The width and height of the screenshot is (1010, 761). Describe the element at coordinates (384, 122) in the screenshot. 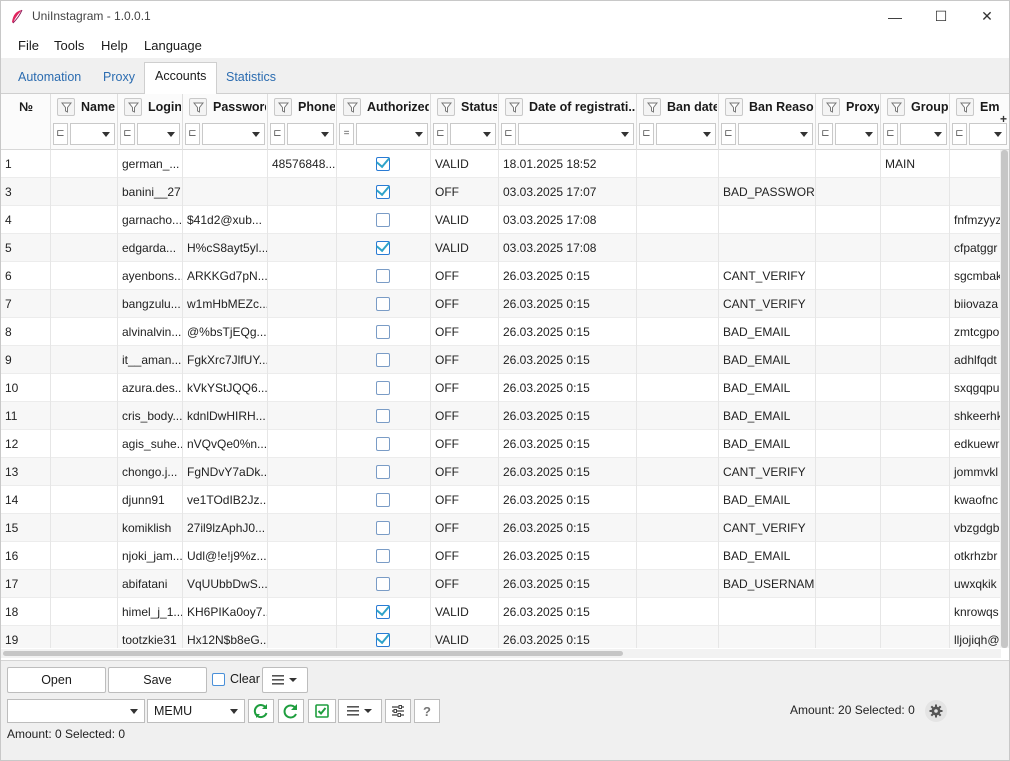

I see `column-header-authorized: Authorized =` at that location.